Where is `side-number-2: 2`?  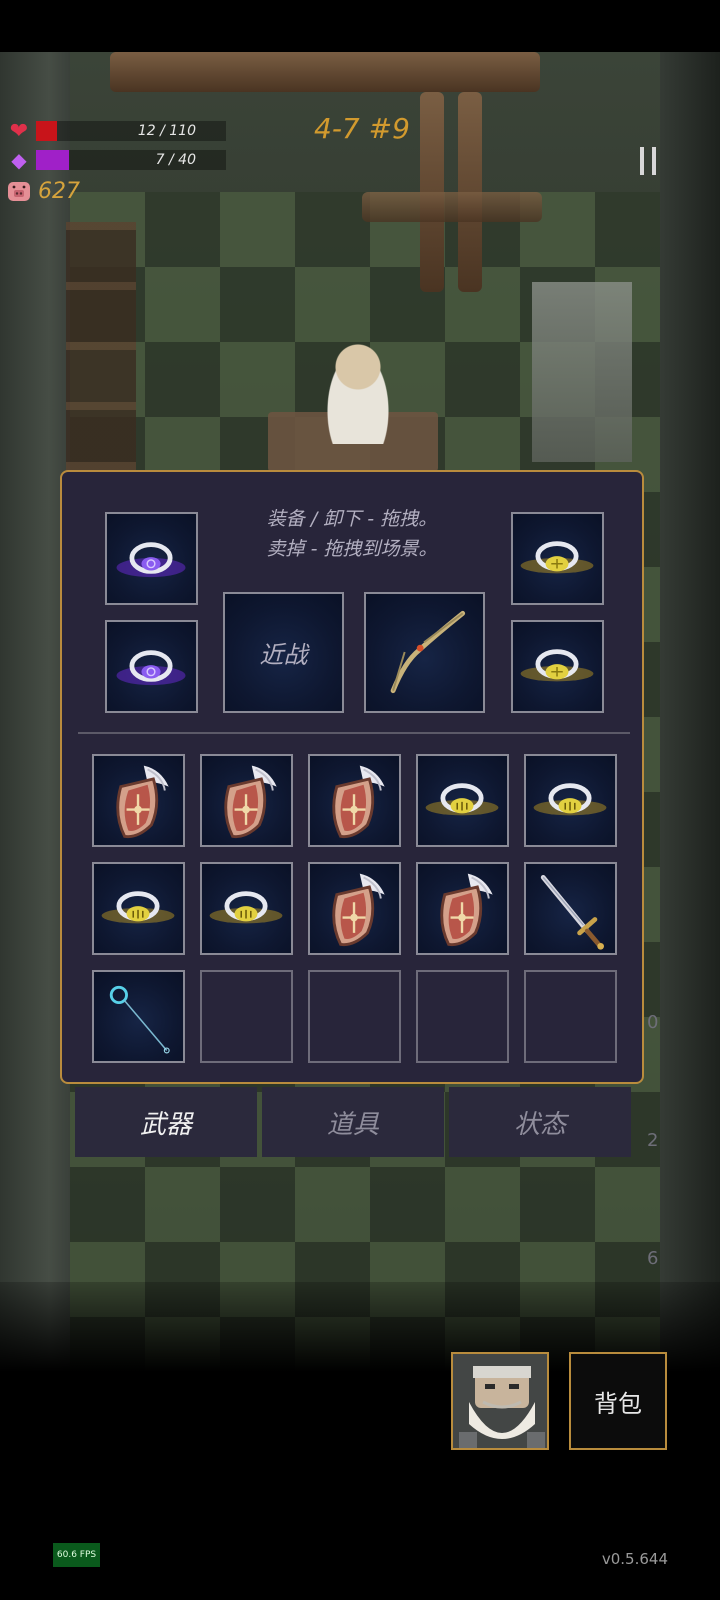
side-number-2: 2 is located at coordinates (653, 1140).